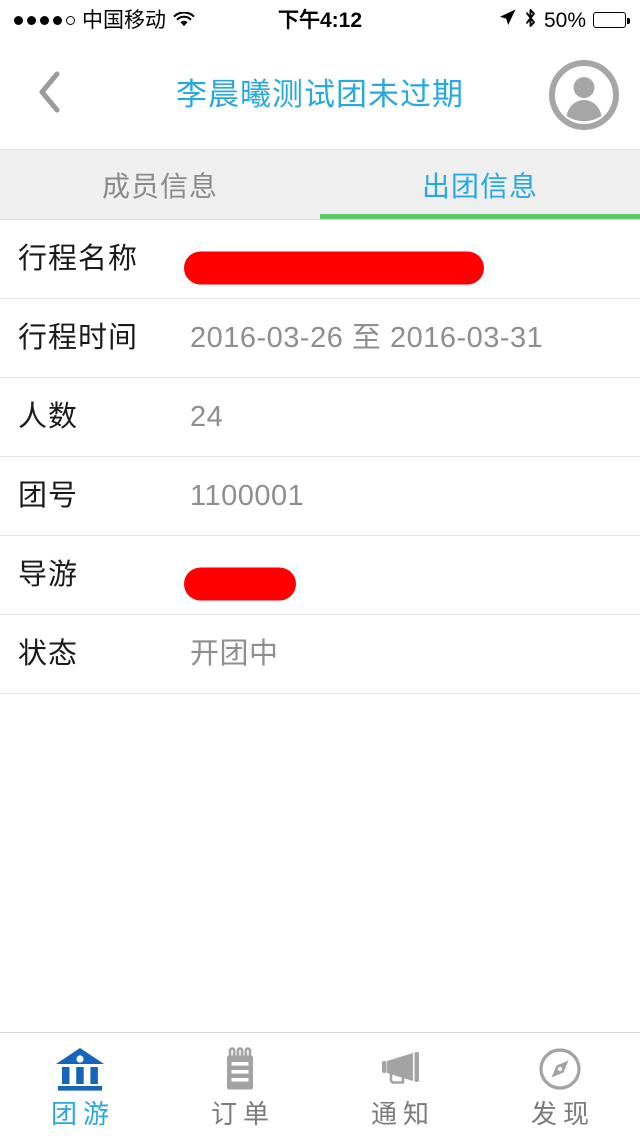 The height and width of the screenshot is (1136, 640). Describe the element at coordinates (320, 20) in the screenshot. I see `status-bar: 中国移动 下午4:12 50%` at that location.